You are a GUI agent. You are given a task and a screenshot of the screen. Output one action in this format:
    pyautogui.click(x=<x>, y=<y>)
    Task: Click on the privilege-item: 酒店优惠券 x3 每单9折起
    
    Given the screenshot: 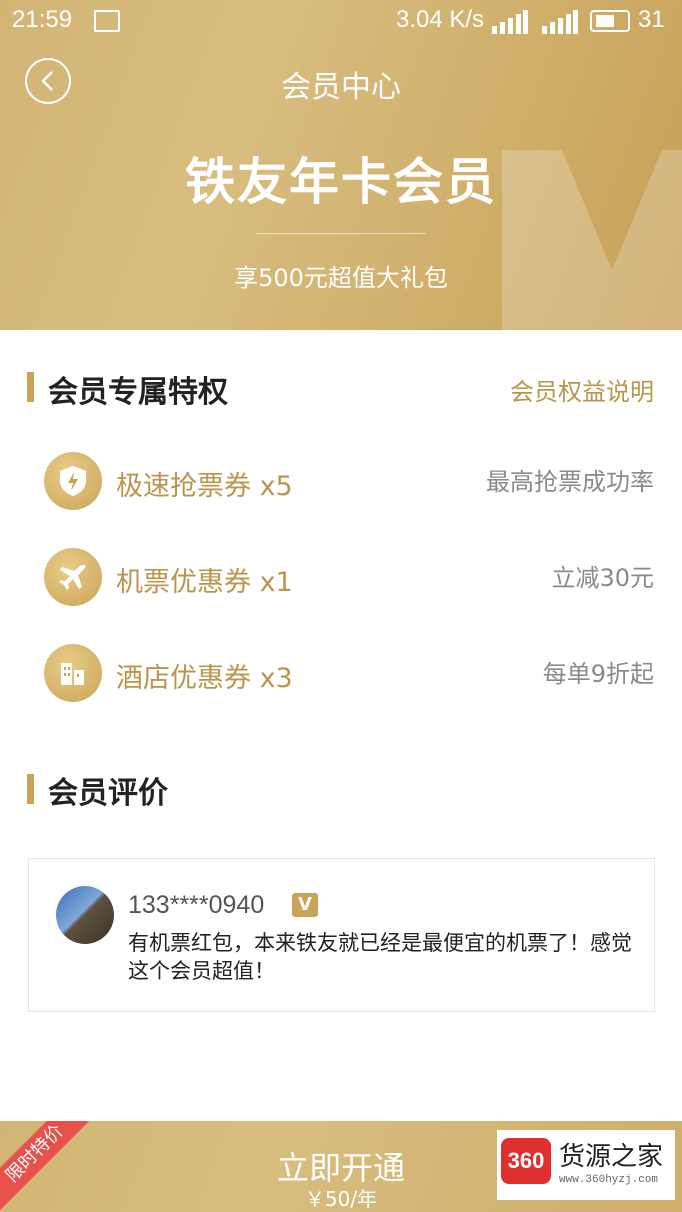 What is the action you would take?
    pyautogui.click(x=341, y=674)
    